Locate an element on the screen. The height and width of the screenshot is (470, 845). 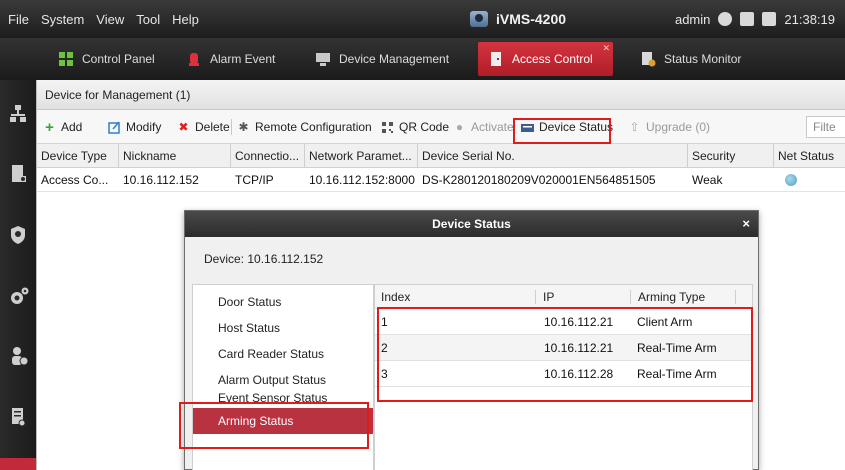
cell-index: 1 is located at coordinates (384, 322).